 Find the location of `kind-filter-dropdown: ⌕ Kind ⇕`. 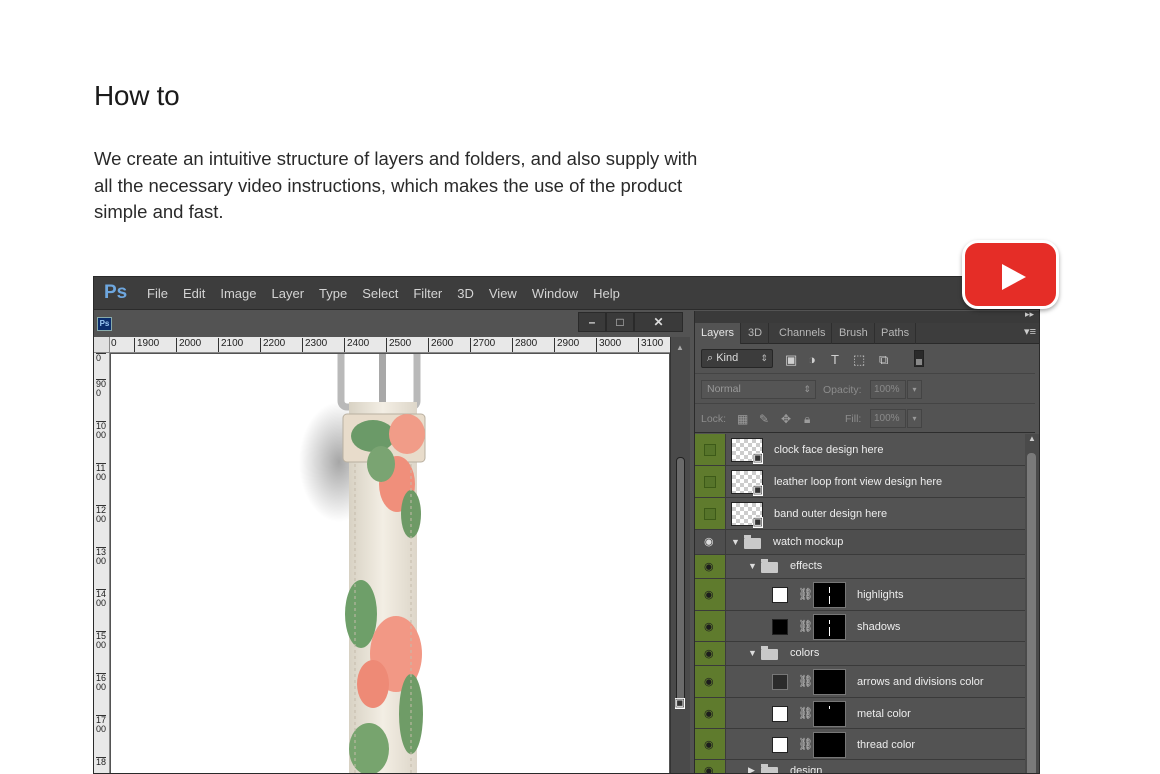

kind-filter-dropdown: ⌕ Kind ⇕ is located at coordinates (737, 358).